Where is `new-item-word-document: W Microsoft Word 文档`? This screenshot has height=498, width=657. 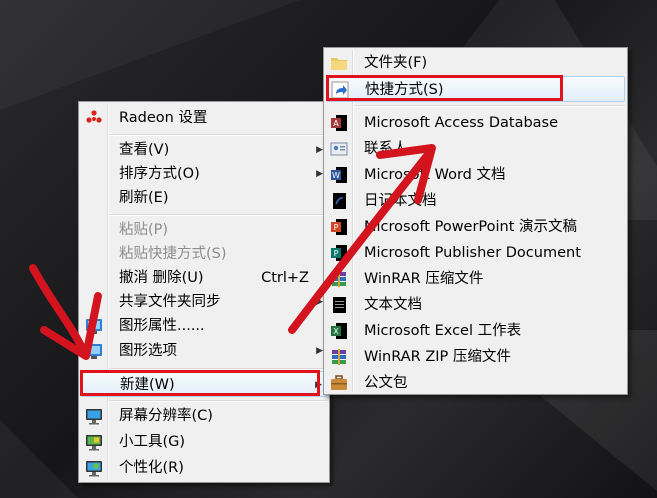
new-item-word-document: W Microsoft Word 文档 is located at coordinates (475, 175).